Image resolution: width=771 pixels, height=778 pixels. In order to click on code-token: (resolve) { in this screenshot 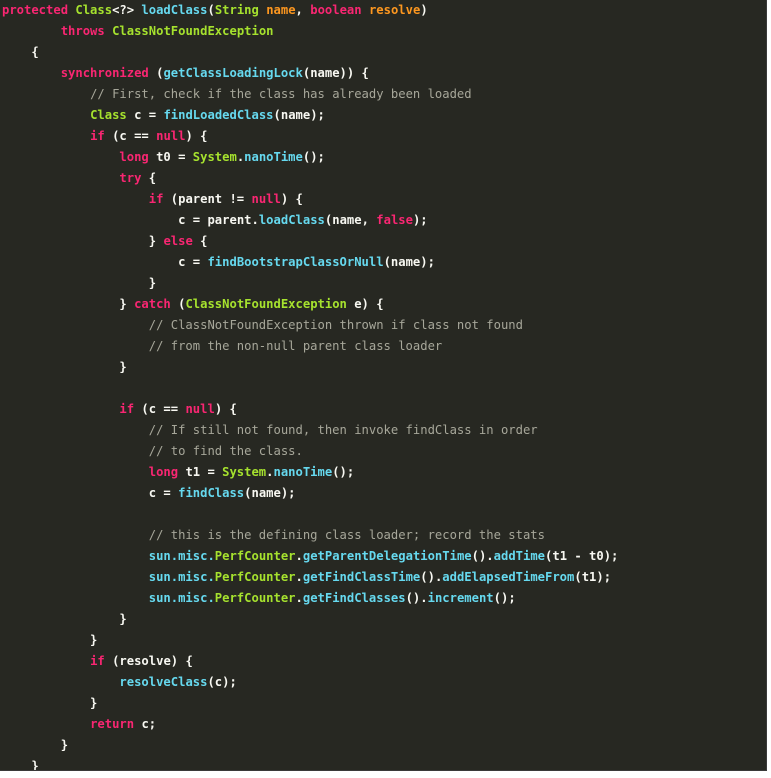, I will do `click(152, 661)`.